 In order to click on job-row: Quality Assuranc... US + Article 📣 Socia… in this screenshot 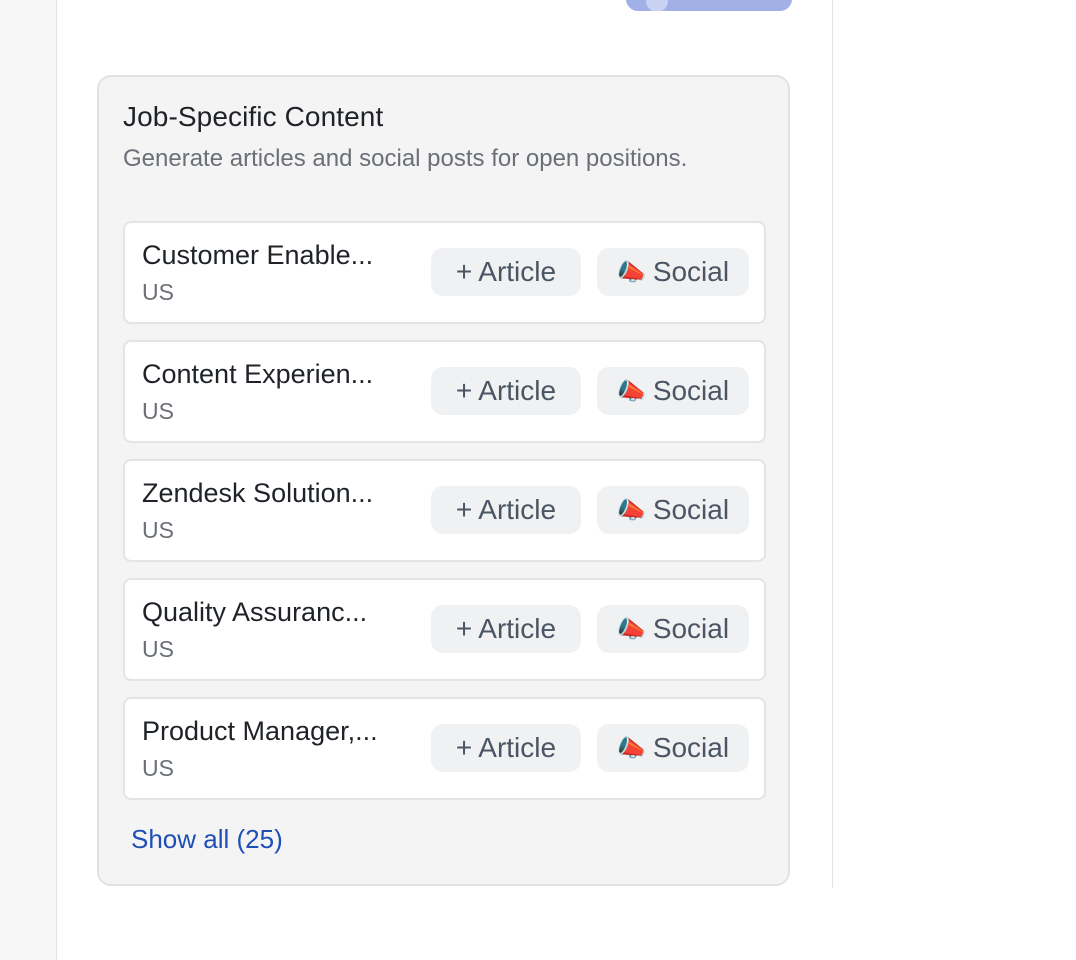, I will do `click(444, 629)`.